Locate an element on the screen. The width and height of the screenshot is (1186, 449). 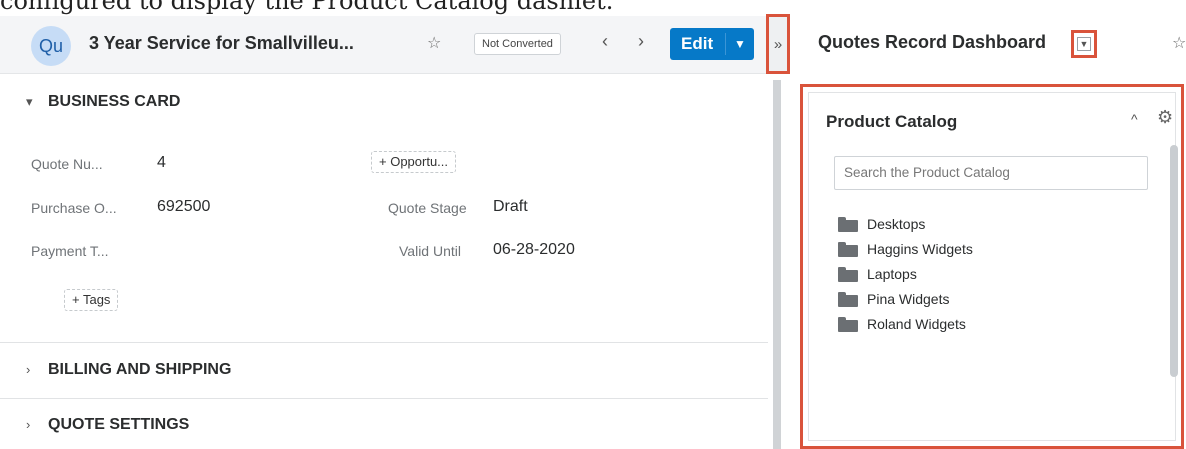
chevron-down-icon: ▾ is located at coordinates (29, 101).